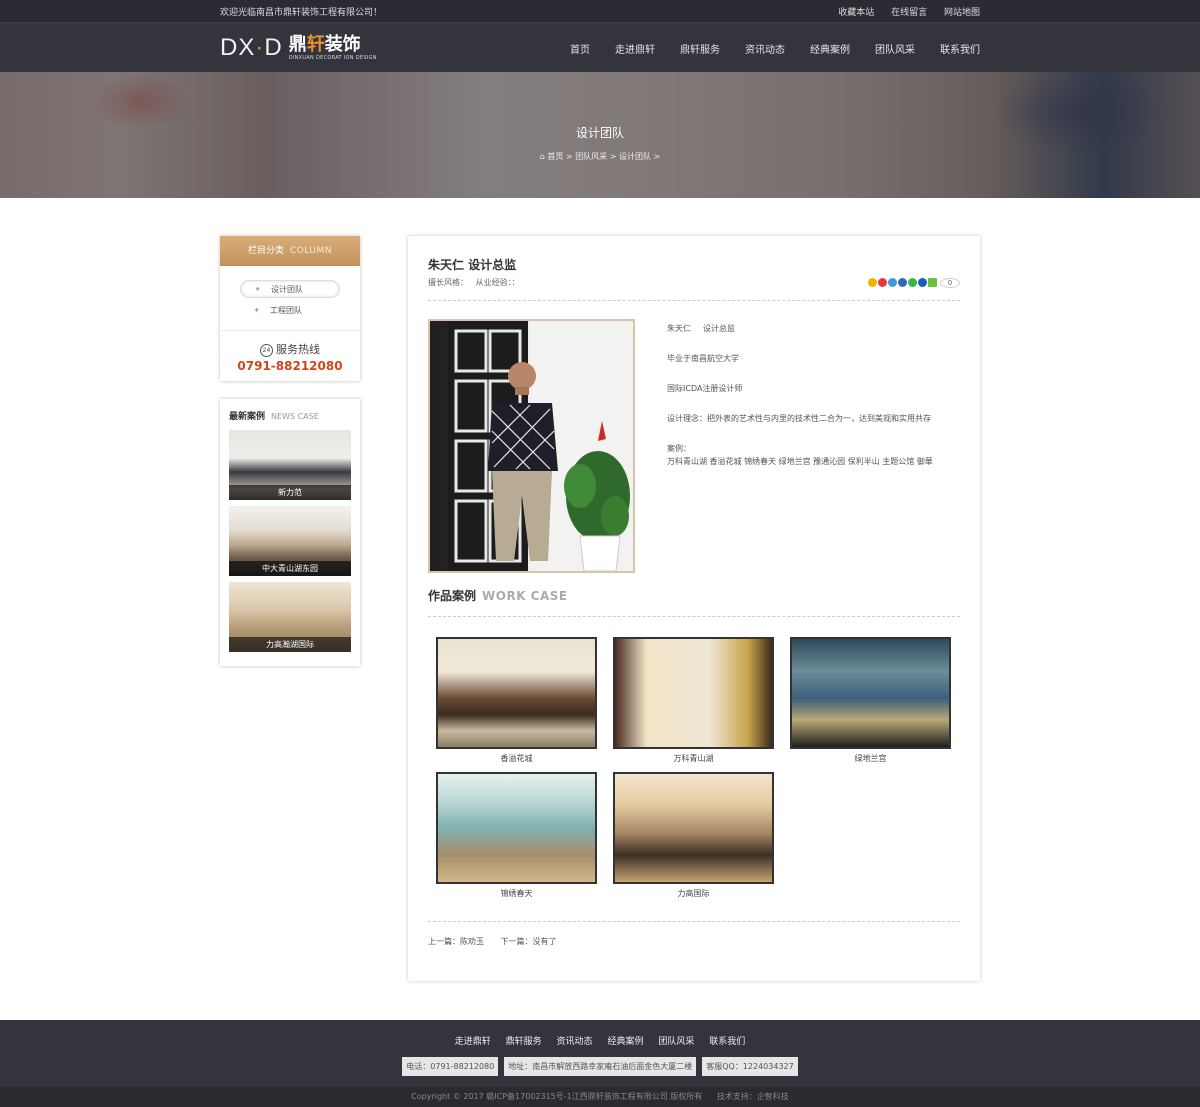  Describe the element at coordinates (290, 251) in the screenshot. I see `column-header: 栏目分类 COLUMN` at that location.